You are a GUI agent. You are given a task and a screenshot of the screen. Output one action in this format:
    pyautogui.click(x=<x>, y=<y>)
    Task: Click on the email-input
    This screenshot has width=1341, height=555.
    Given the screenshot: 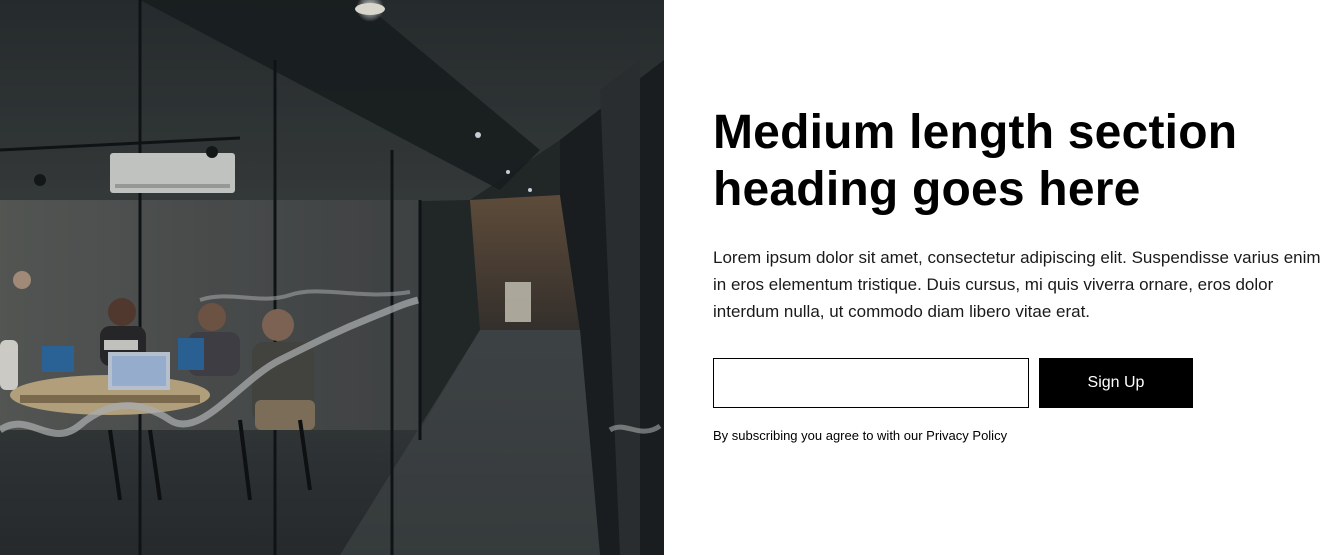 What is the action you would take?
    pyautogui.click(x=871, y=383)
    